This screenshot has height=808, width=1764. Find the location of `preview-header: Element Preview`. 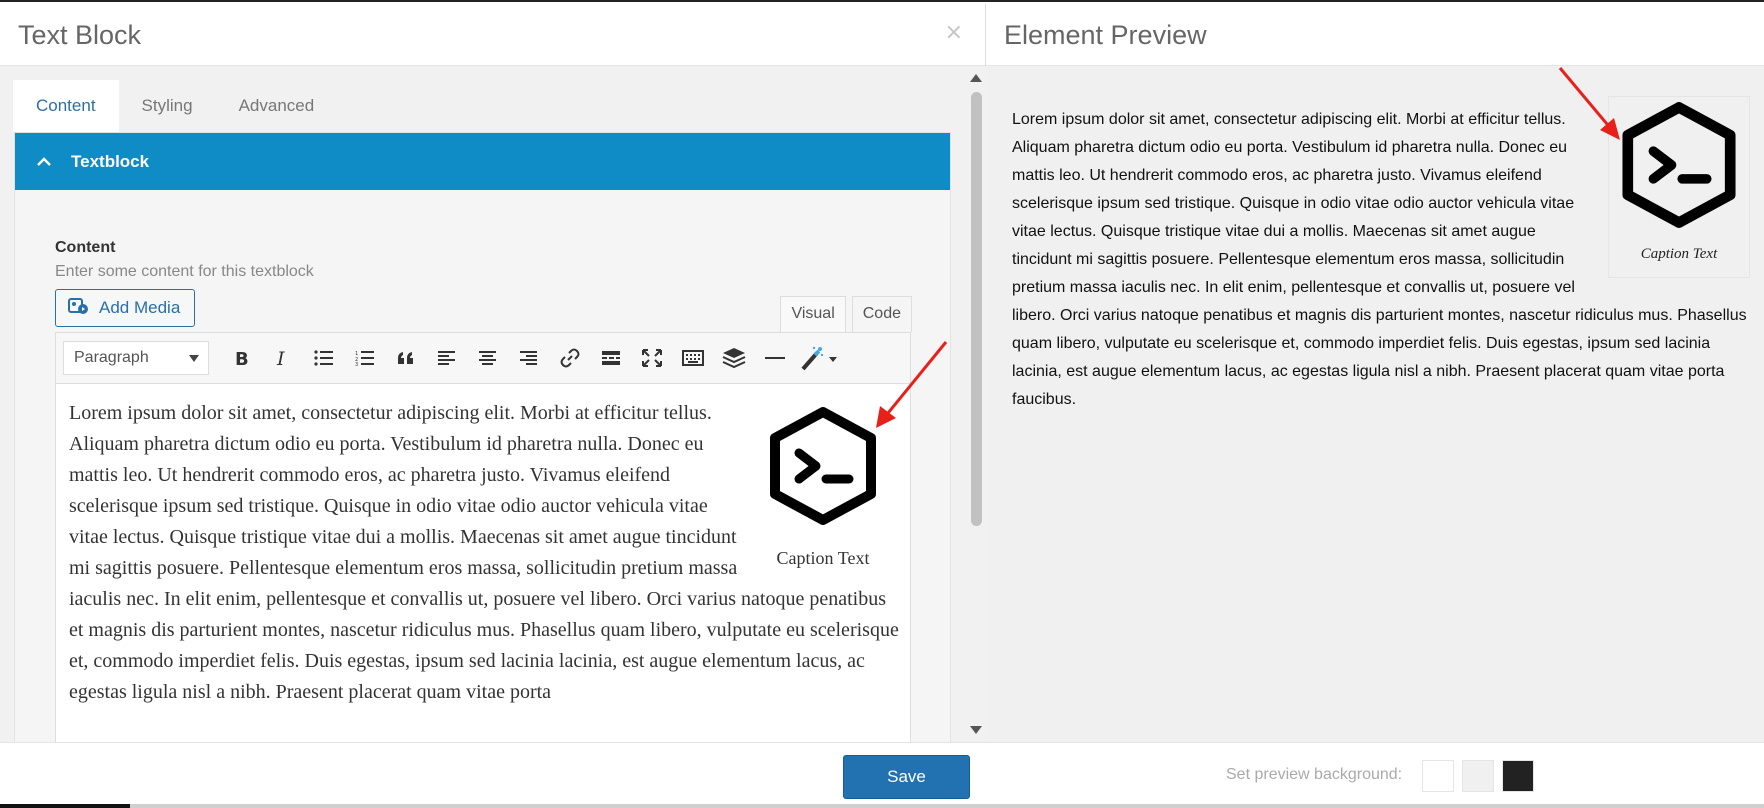

preview-header: Element Preview is located at coordinates (1375, 35).